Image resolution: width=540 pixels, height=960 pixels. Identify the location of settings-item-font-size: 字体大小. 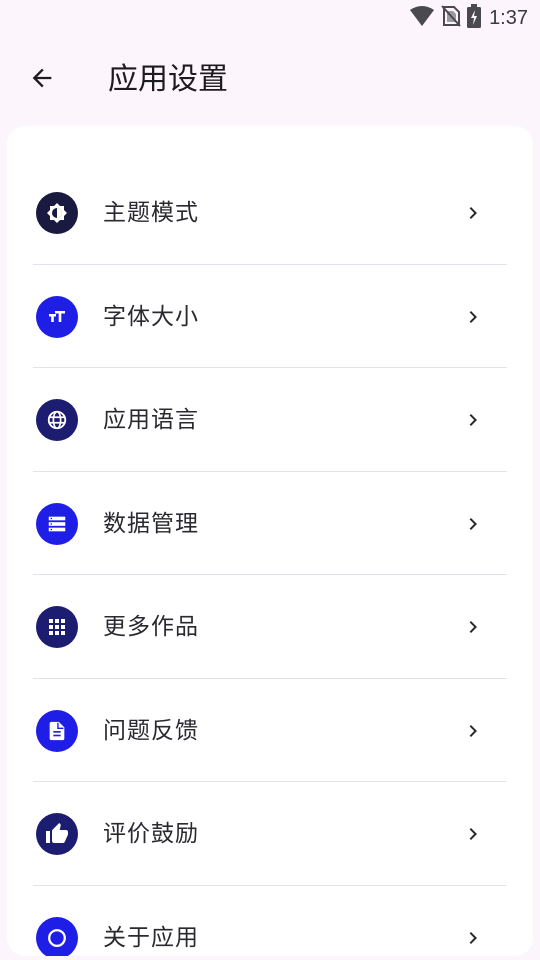
(270, 316).